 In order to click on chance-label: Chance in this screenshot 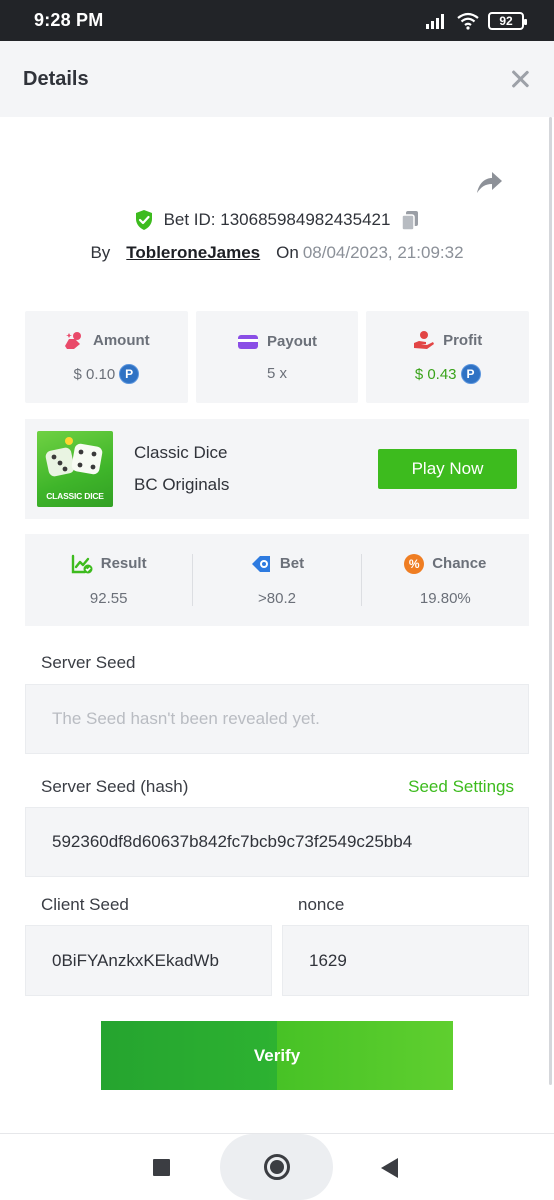, I will do `click(459, 563)`.